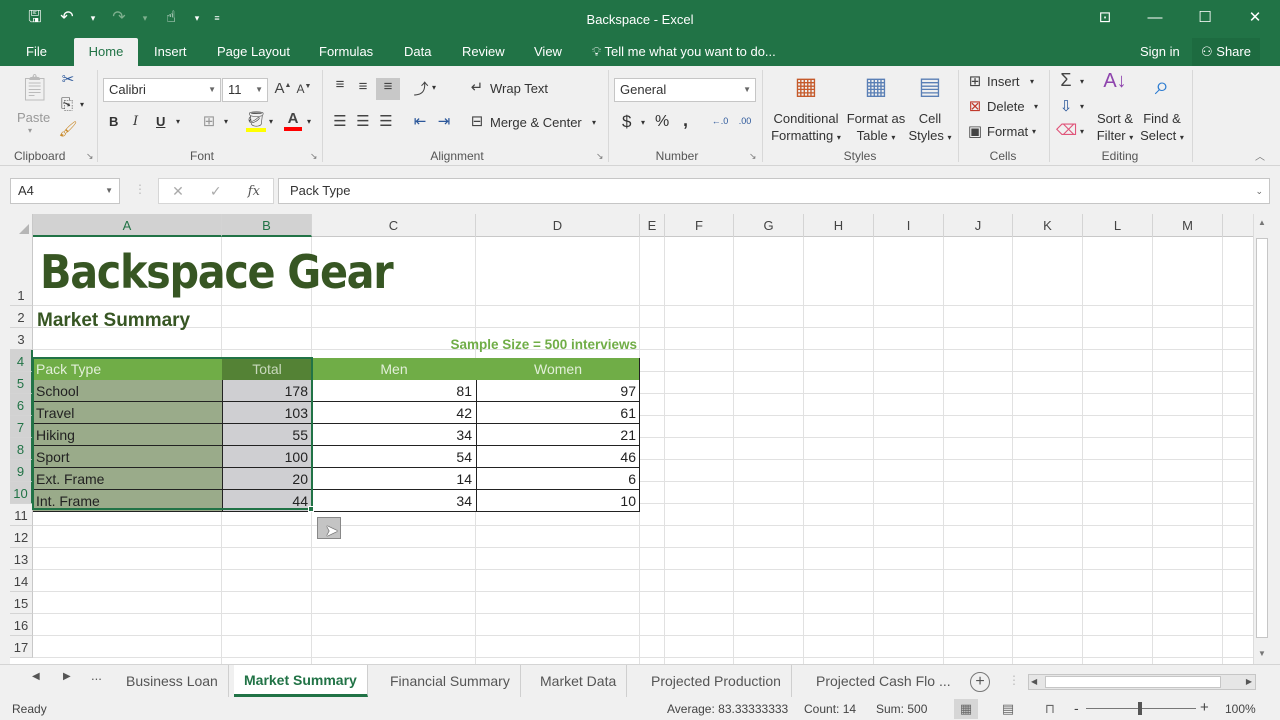 Image resolution: width=1280 pixels, height=720 pixels. What do you see at coordinates (978, 225) in the screenshot?
I see `column-header-j: J` at bounding box center [978, 225].